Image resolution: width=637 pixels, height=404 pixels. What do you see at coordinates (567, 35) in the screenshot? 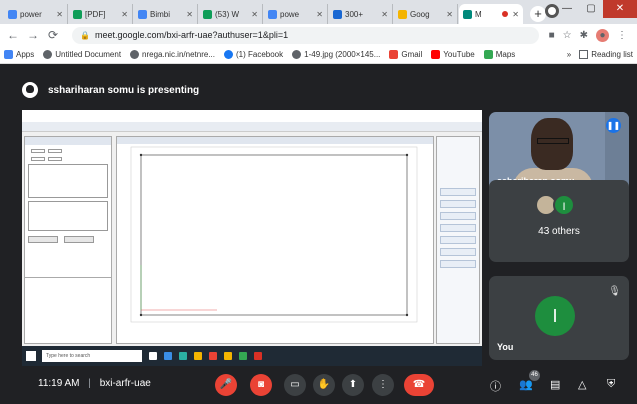
I see `bookmark-star-icon: ☆` at bounding box center [567, 35].